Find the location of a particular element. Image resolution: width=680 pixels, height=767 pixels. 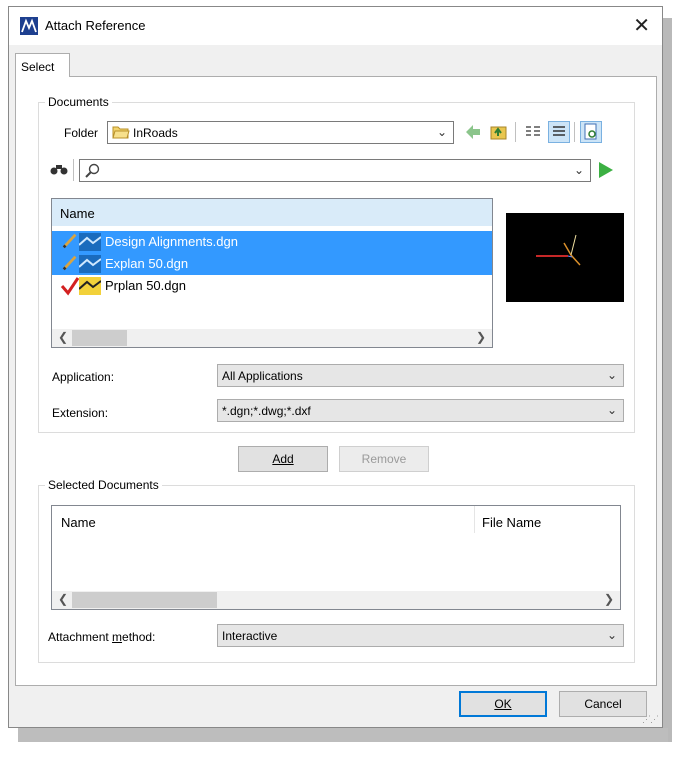

close-icon: ✕ is located at coordinates (641, 25).